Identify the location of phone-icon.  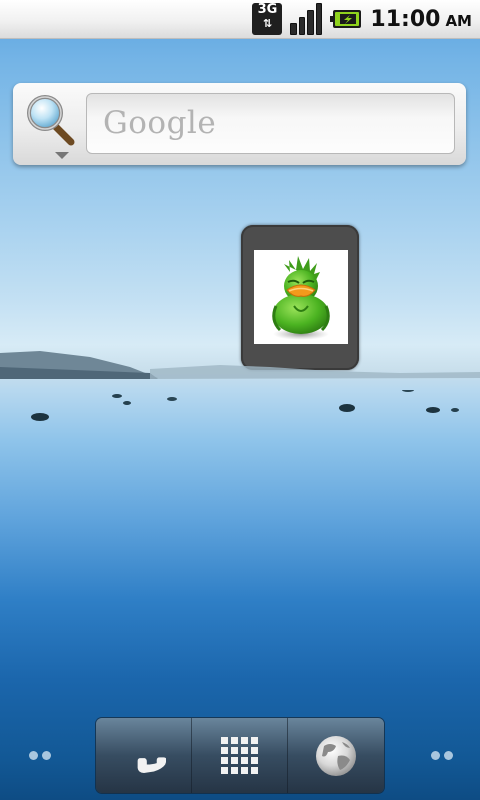
(151, 764).